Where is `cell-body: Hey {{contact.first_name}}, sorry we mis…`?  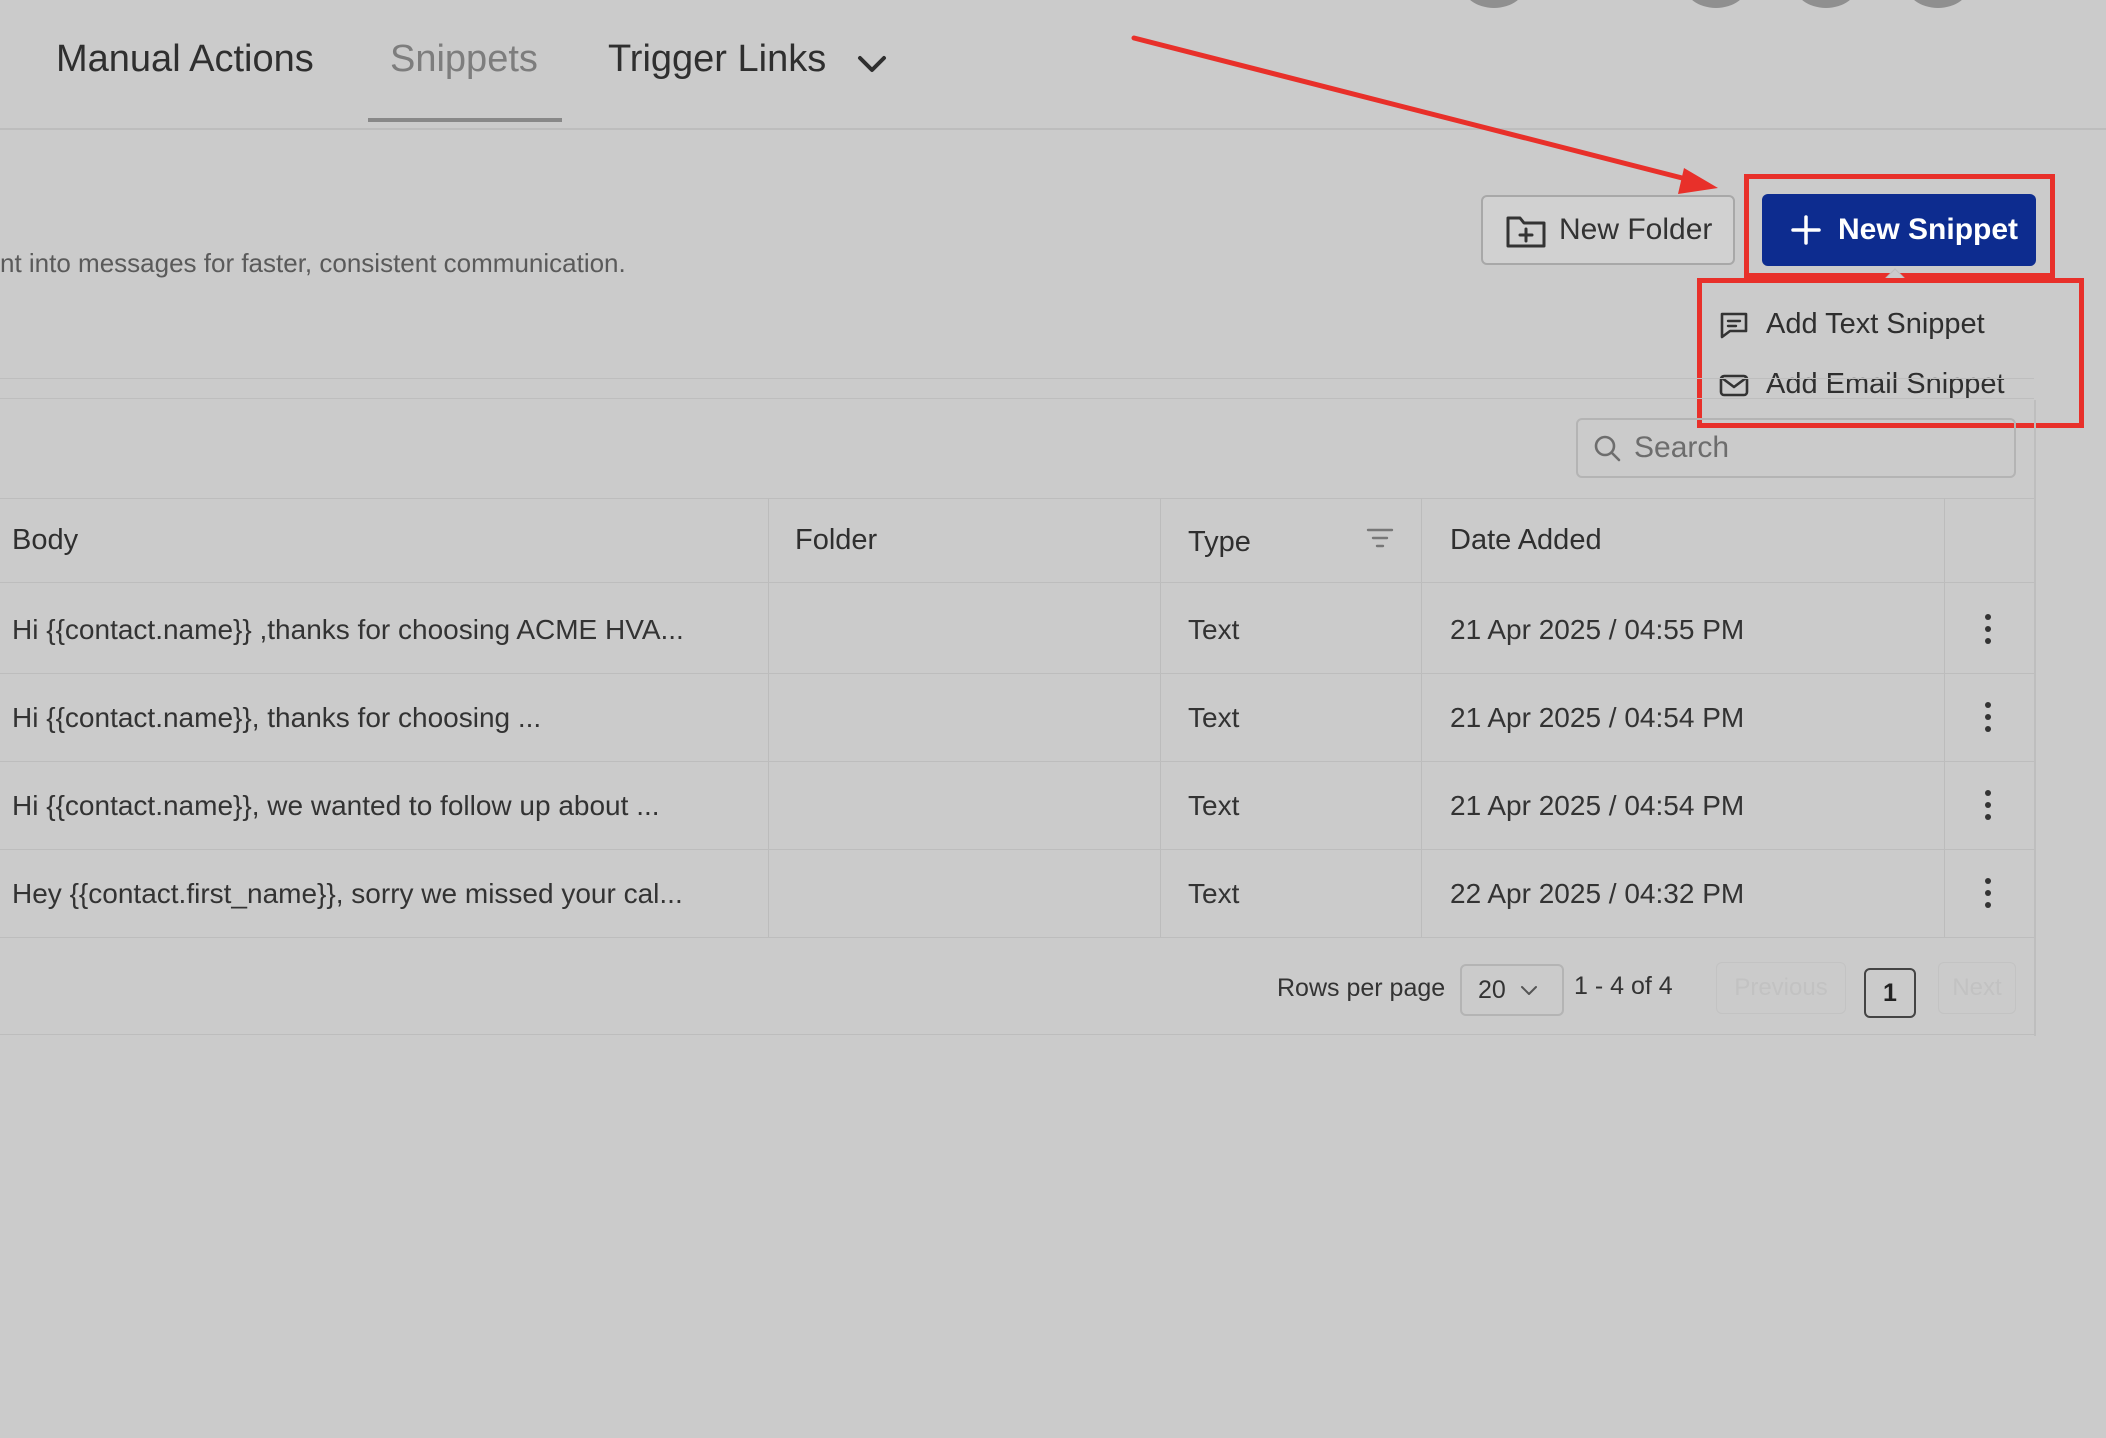
cell-body: Hey {{contact.first_name}}, sorry we mis… is located at coordinates (347, 893).